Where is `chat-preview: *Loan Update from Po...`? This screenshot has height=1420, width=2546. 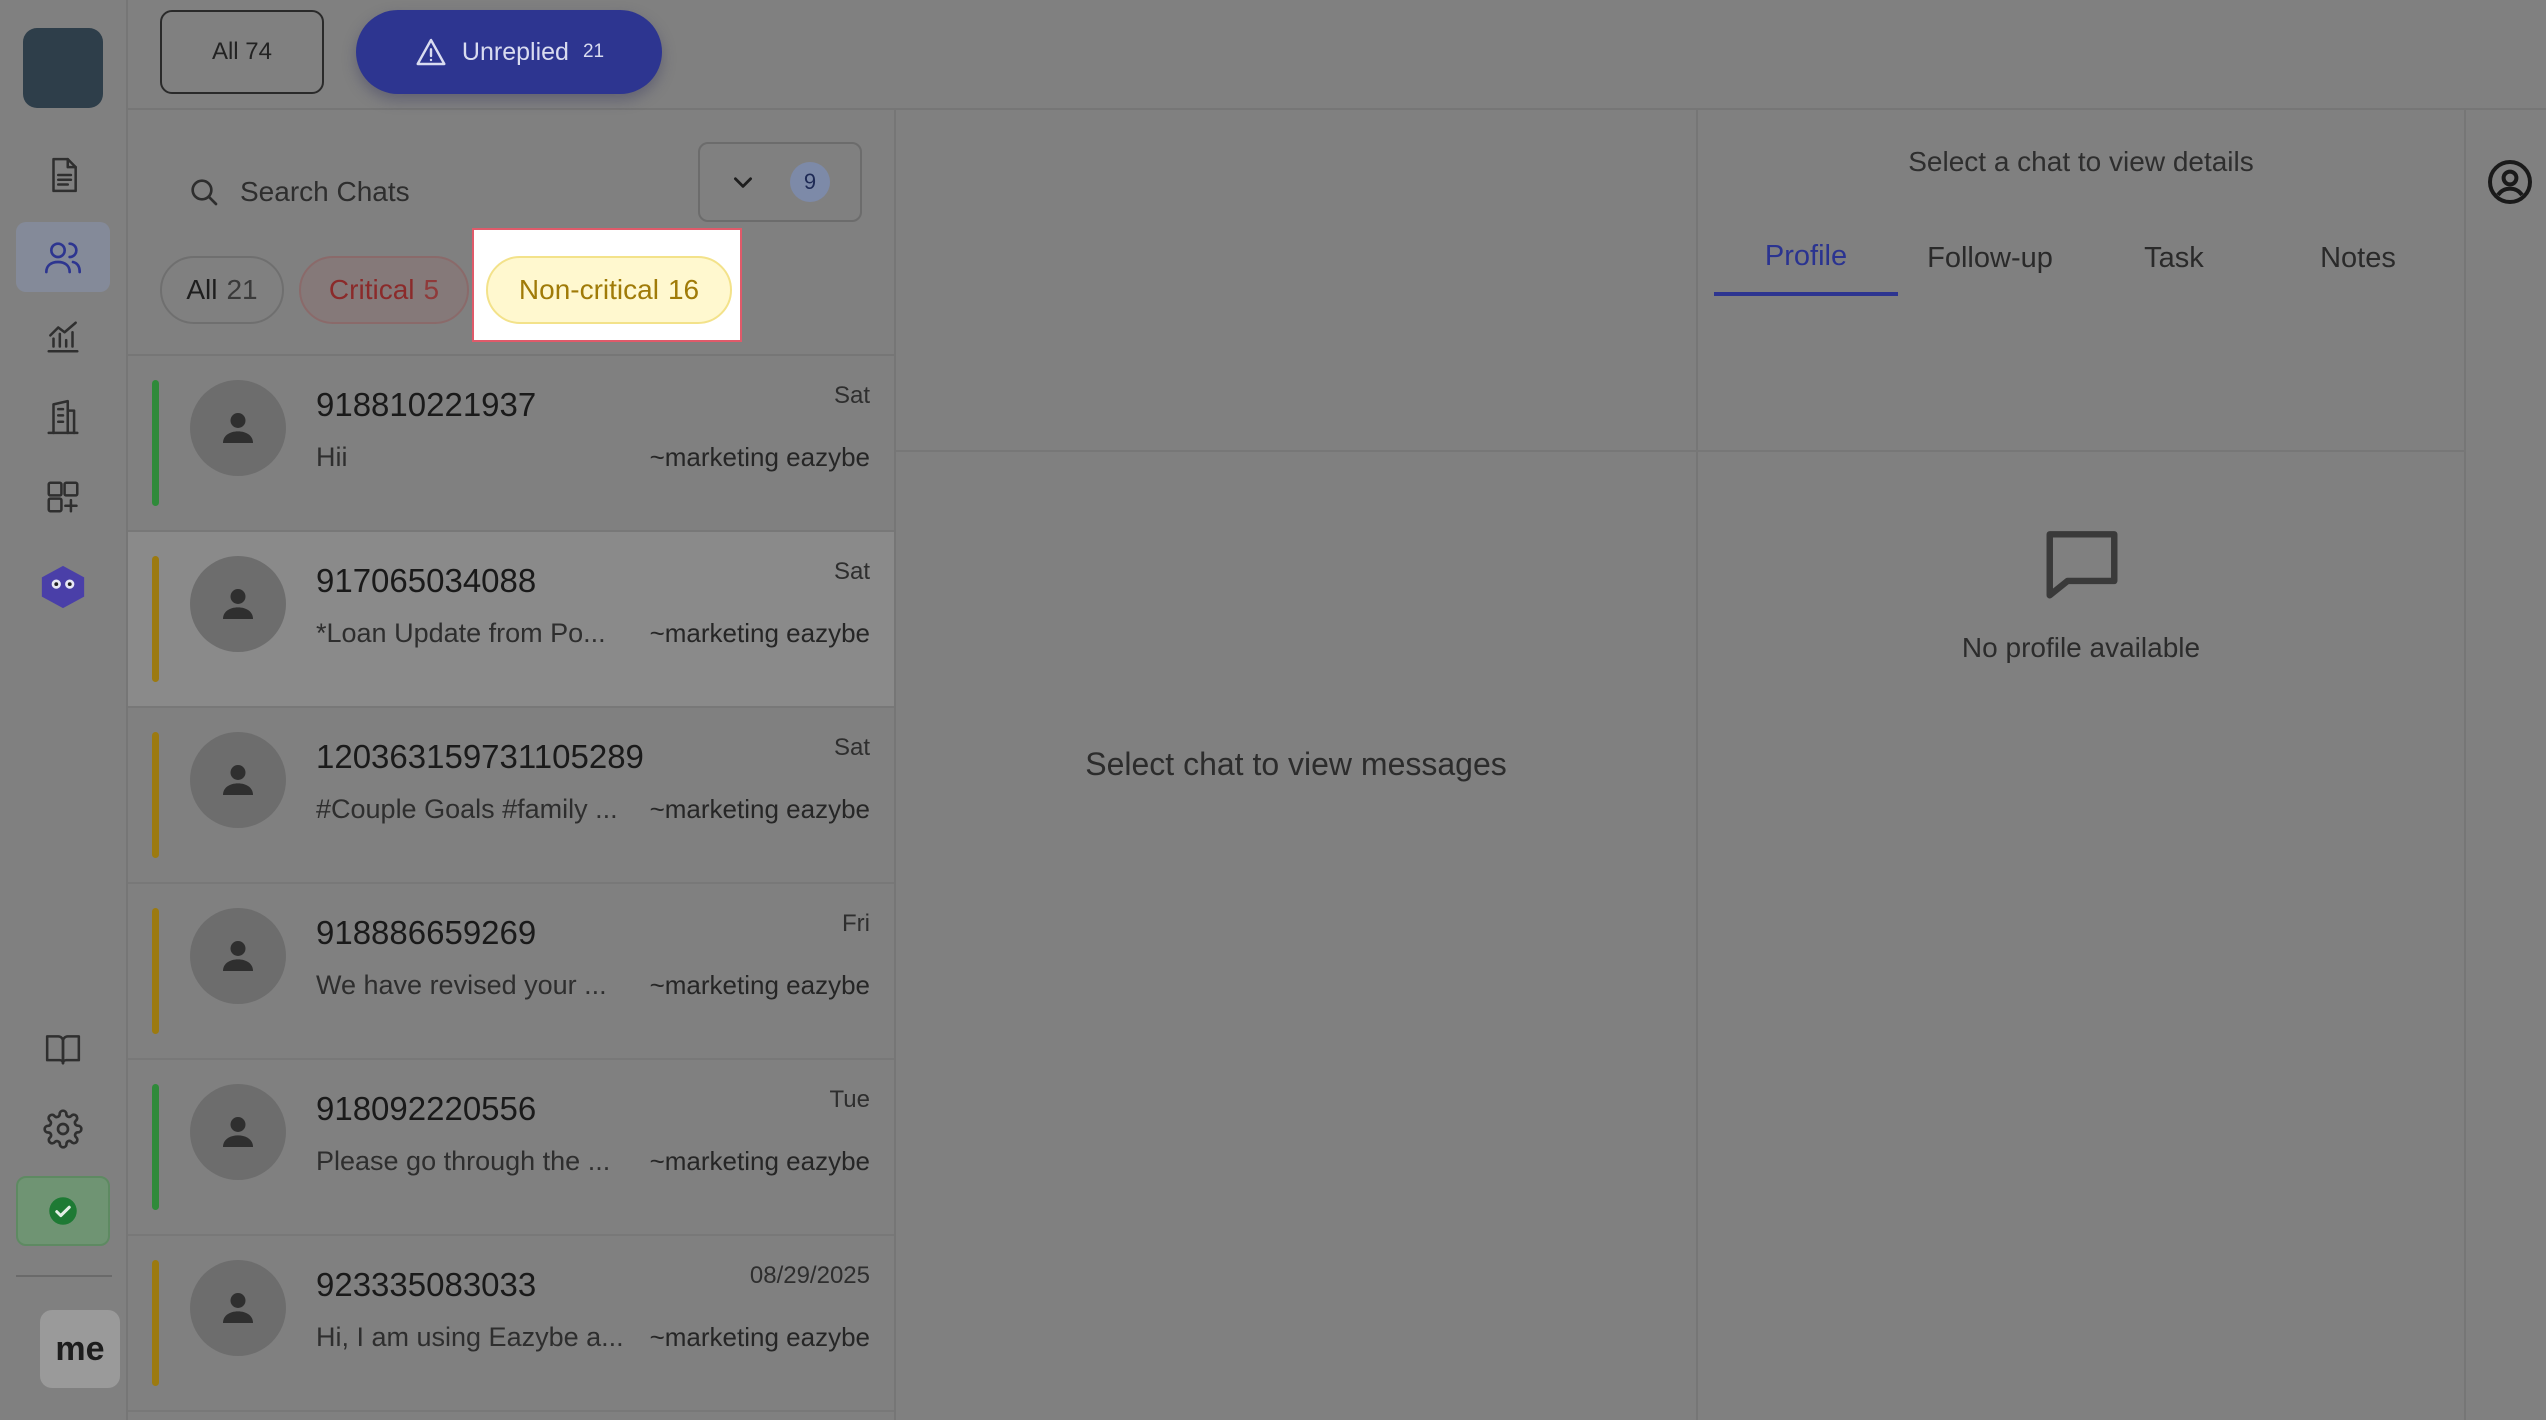 chat-preview: *Loan Update from Po... is located at coordinates (461, 633).